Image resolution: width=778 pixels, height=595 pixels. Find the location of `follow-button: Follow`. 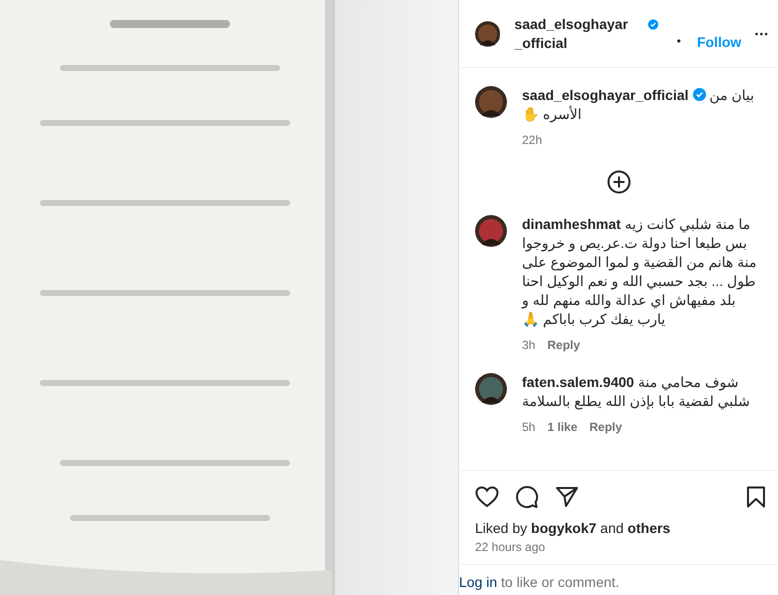

follow-button: Follow is located at coordinates (719, 42).